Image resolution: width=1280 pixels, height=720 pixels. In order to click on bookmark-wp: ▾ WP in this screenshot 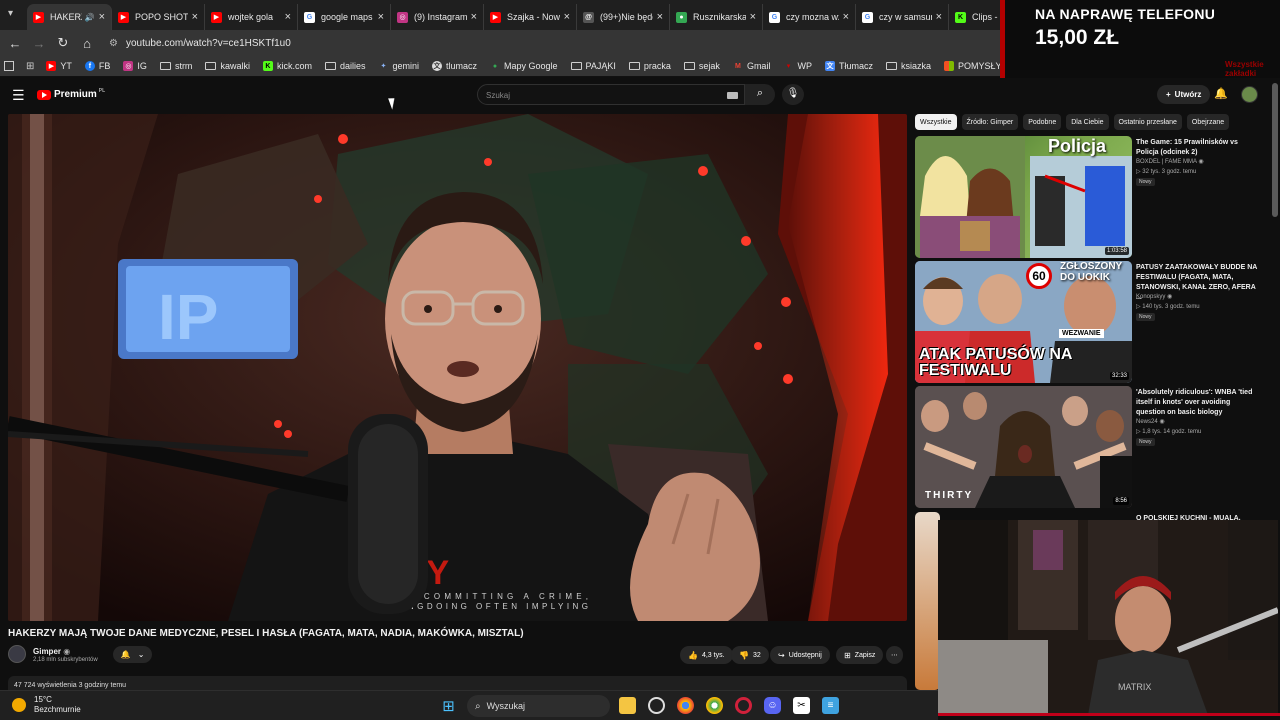, I will do `click(797, 66)`.